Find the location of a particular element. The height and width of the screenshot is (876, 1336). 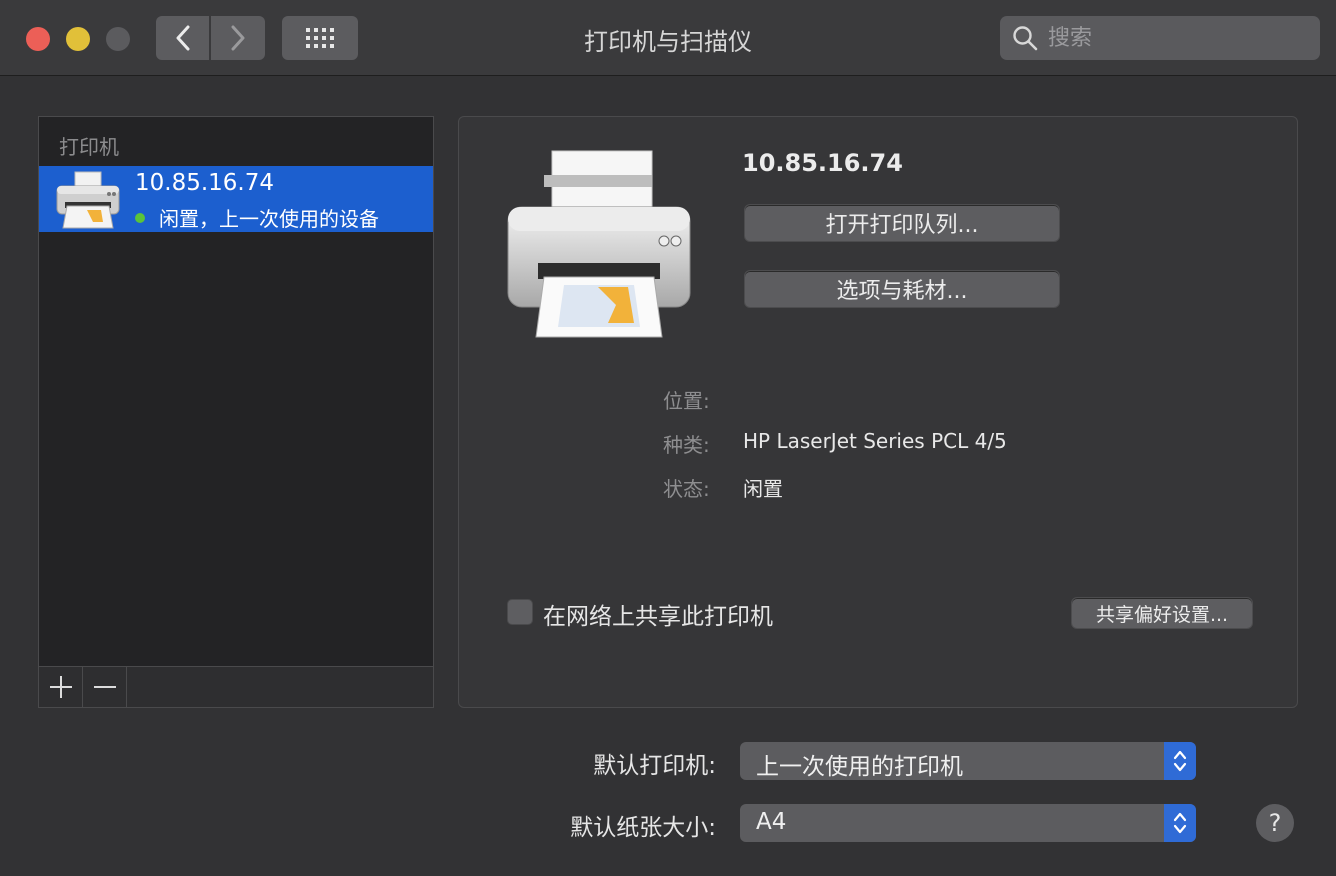

search-field is located at coordinates (1160, 38).